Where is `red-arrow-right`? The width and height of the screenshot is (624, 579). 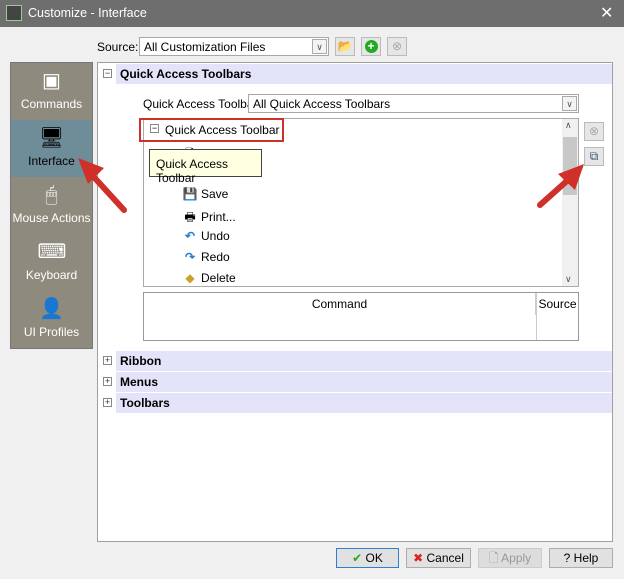 red-arrow-right is located at coordinates (560, 186).